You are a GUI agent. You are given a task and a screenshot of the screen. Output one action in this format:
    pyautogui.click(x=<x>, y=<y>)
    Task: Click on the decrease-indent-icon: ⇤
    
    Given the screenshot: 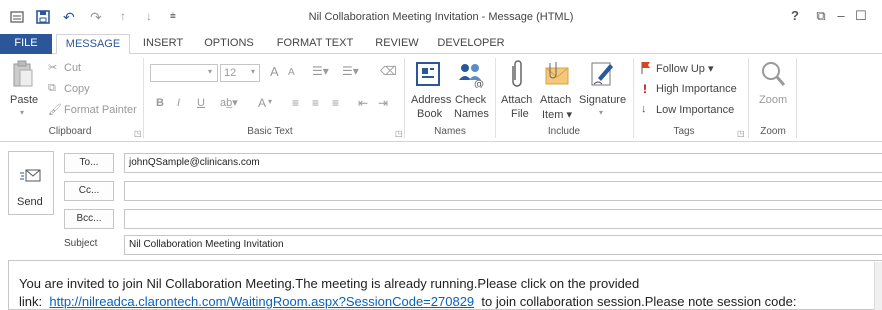 What is the action you would take?
    pyautogui.click(x=363, y=103)
    